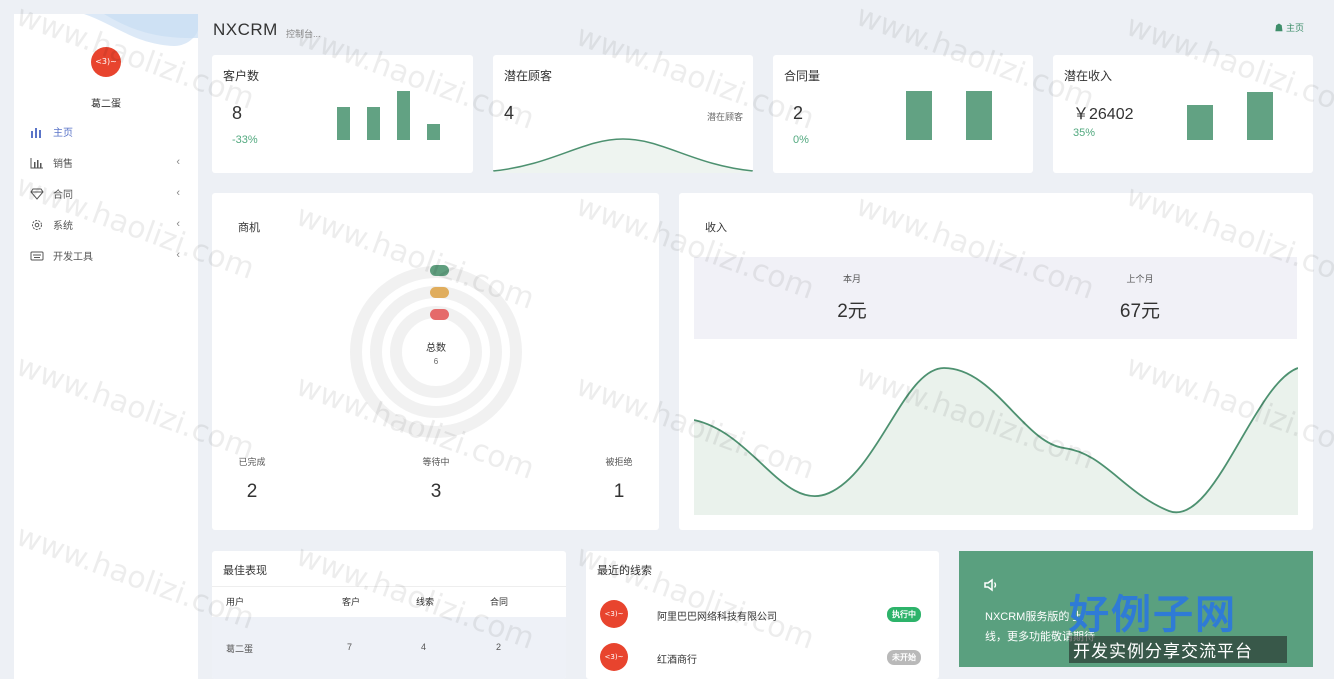  I want to click on kpi-note: 潜在顾客, so click(724, 117).